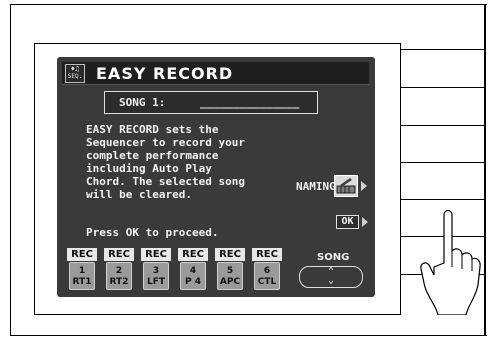 The image size is (493, 338). I want to click on music-note-icon: ♦♫, so click(75, 69).